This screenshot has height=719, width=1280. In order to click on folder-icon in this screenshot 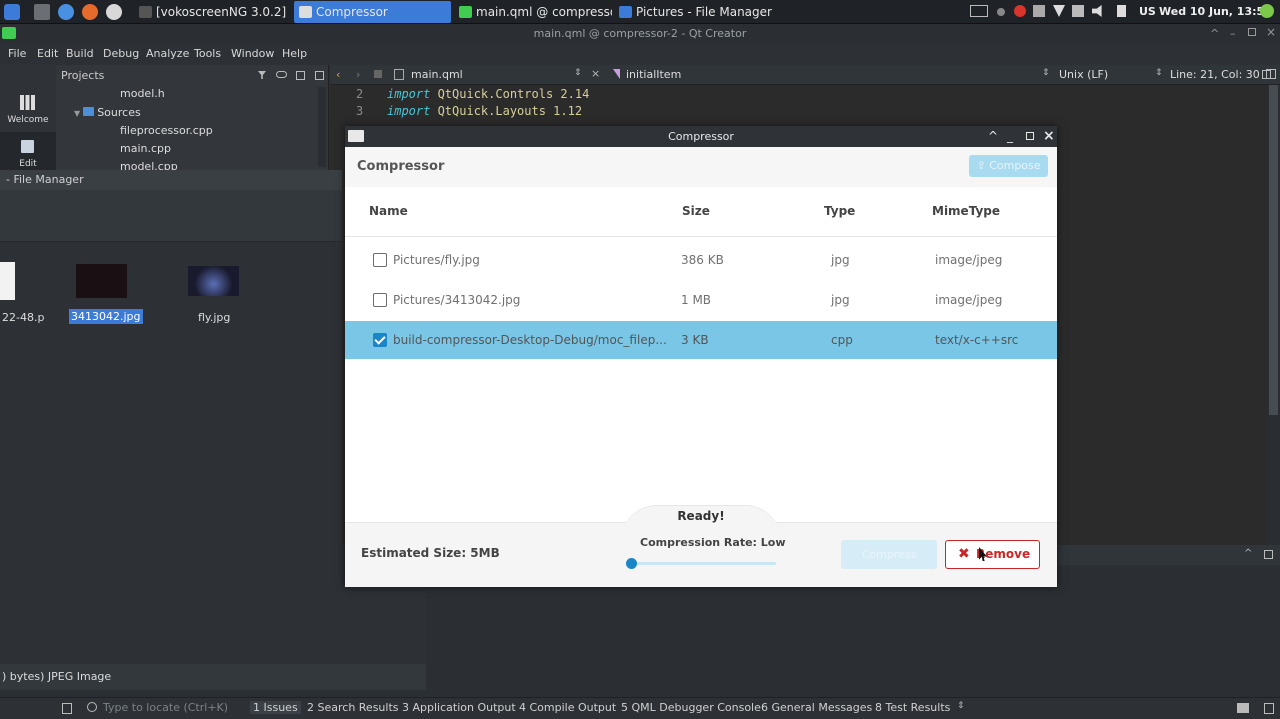, I will do `click(625, 12)`.